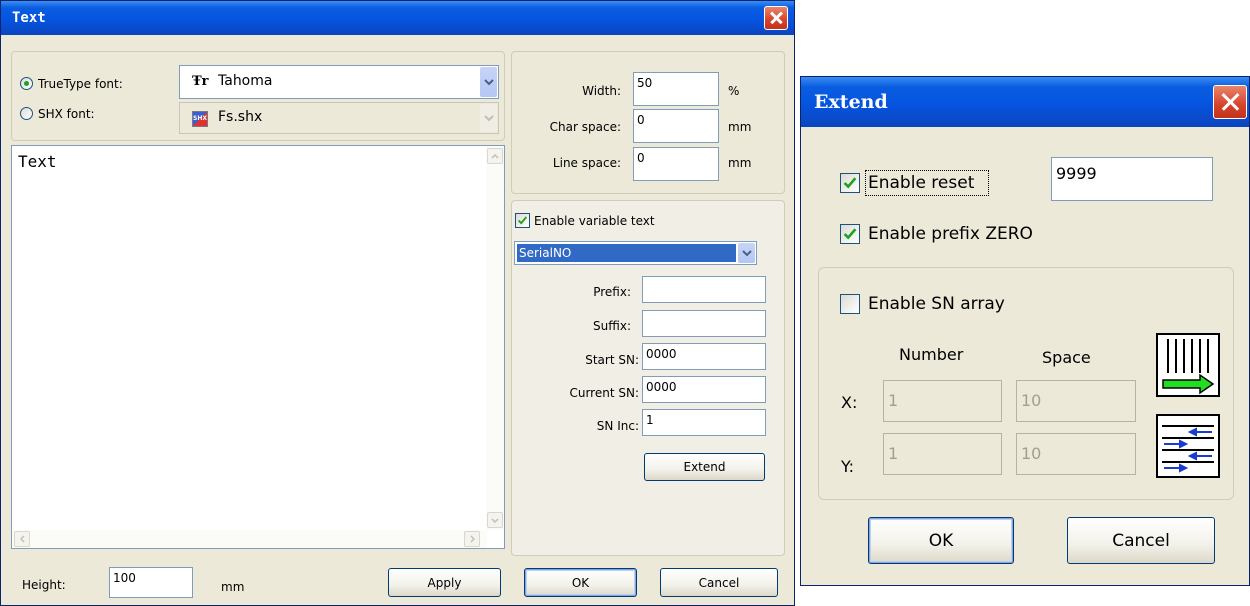 The width and height of the screenshot is (1250, 606). What do you see at coordinates (612, 360) in the screenshot?
I see `start-sn-label: Start SN:` at bounding box center [612, 360].